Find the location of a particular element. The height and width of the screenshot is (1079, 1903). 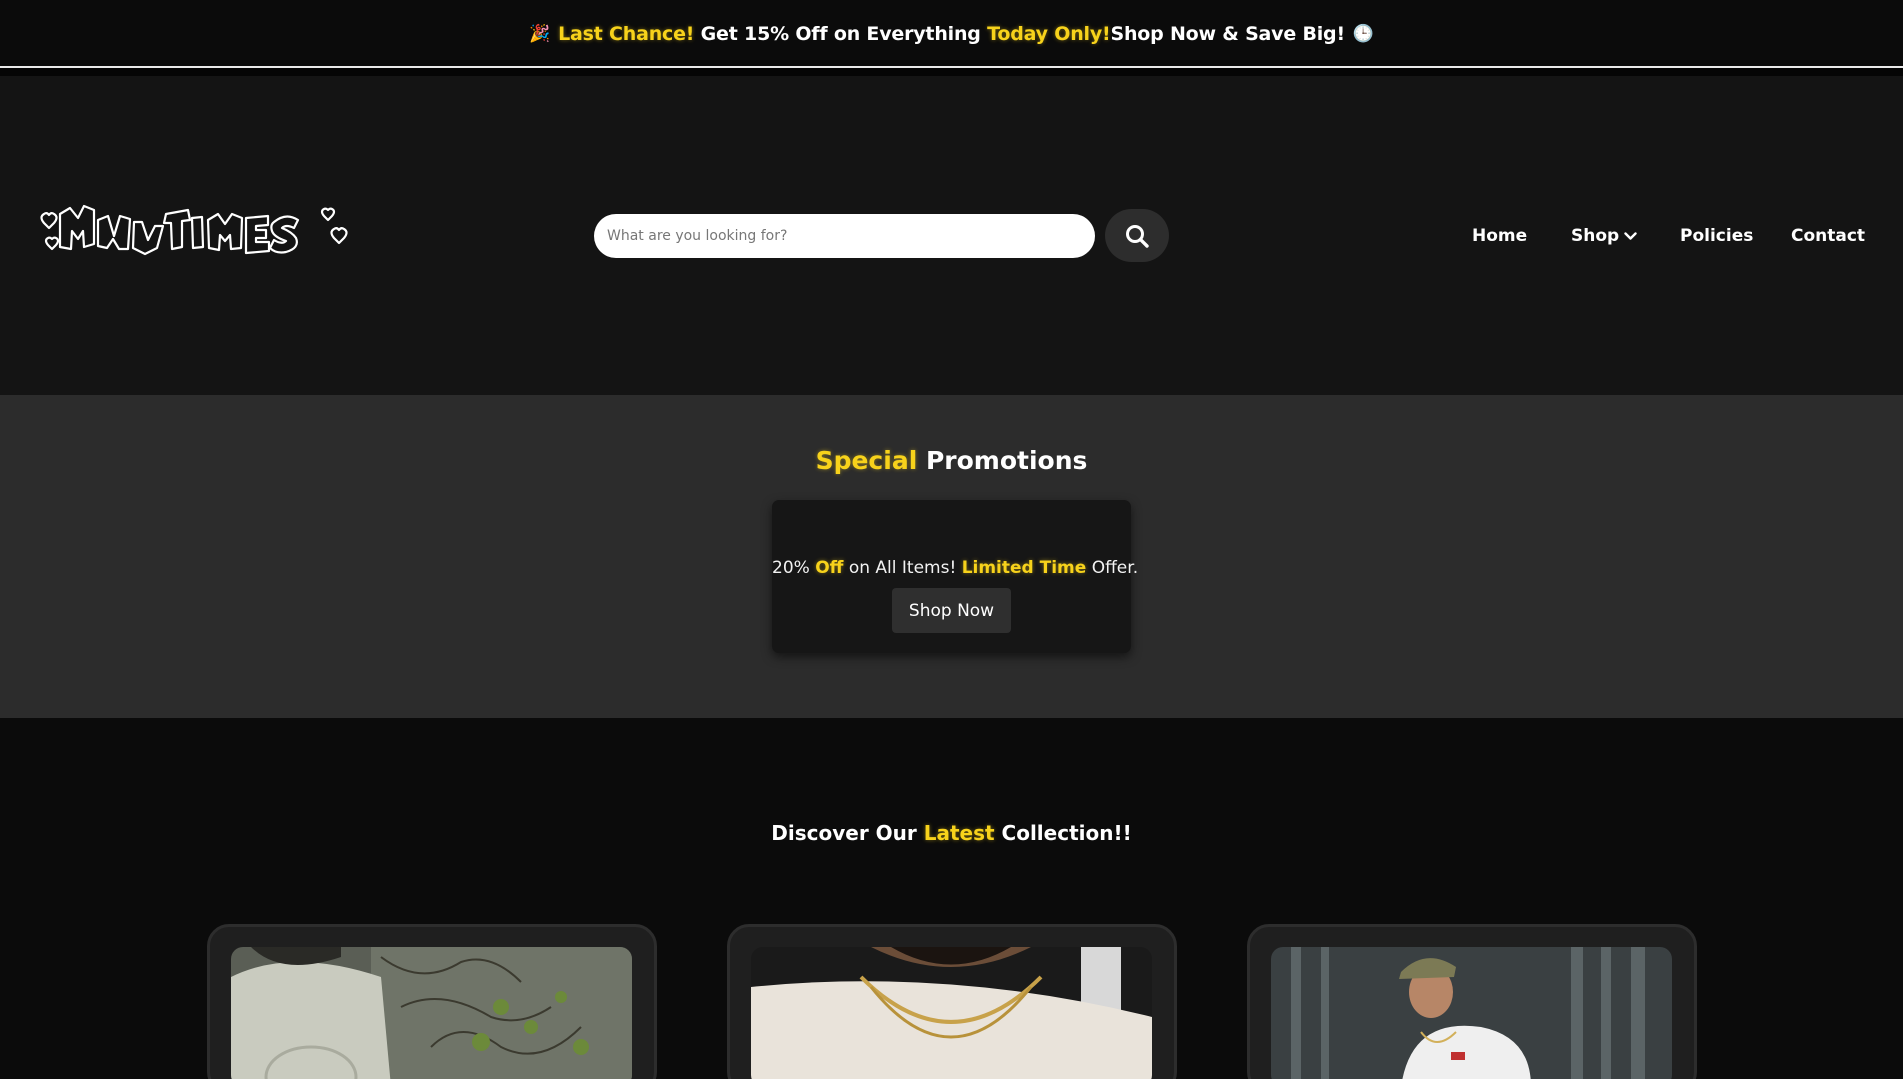

brand-logo is located at coordinates (192, 194).